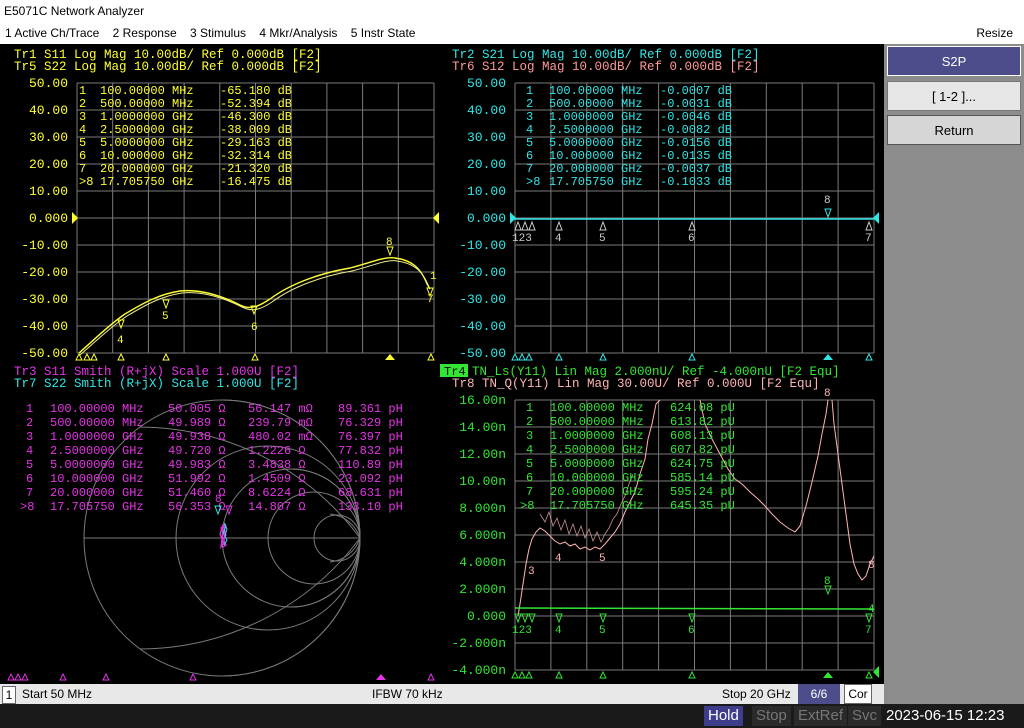 The image size is (1024, 728). I want to click on svc-indicator: Svc, so click(865, 716).